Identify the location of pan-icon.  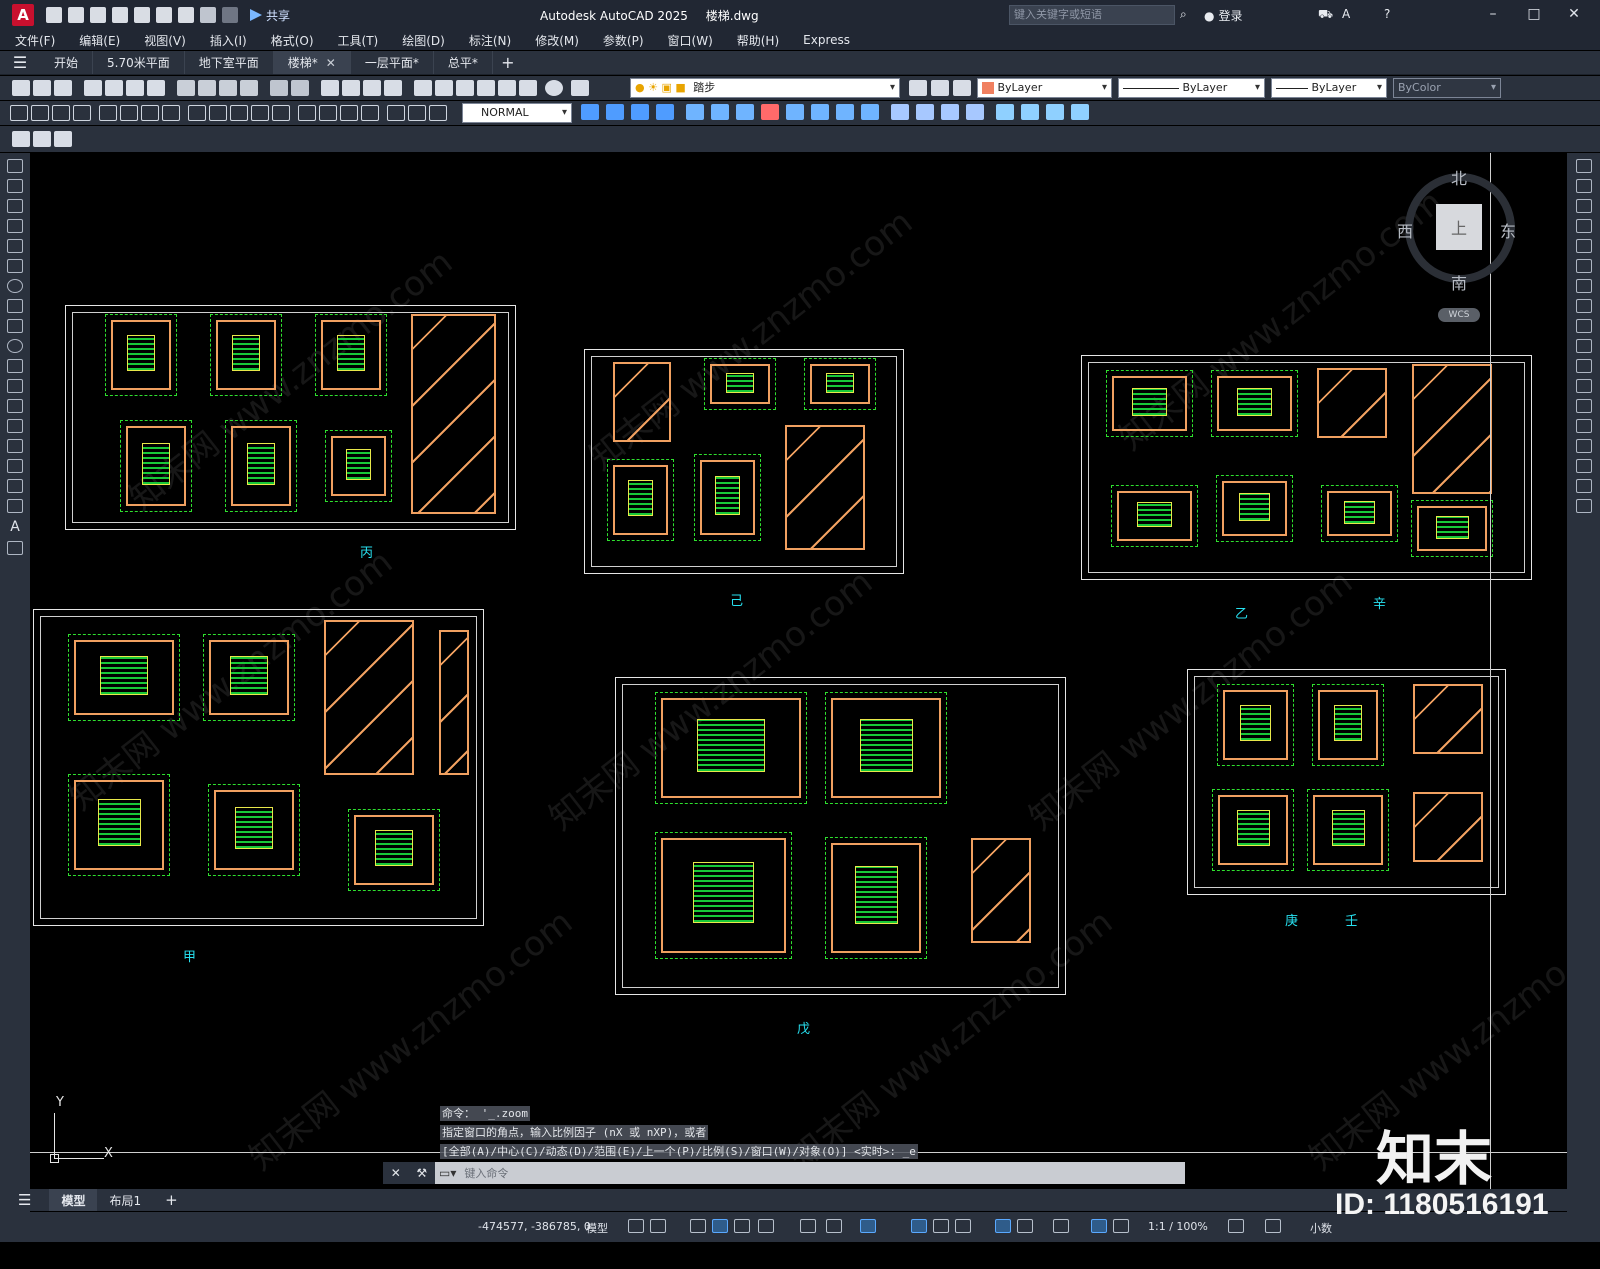
(330, 88).